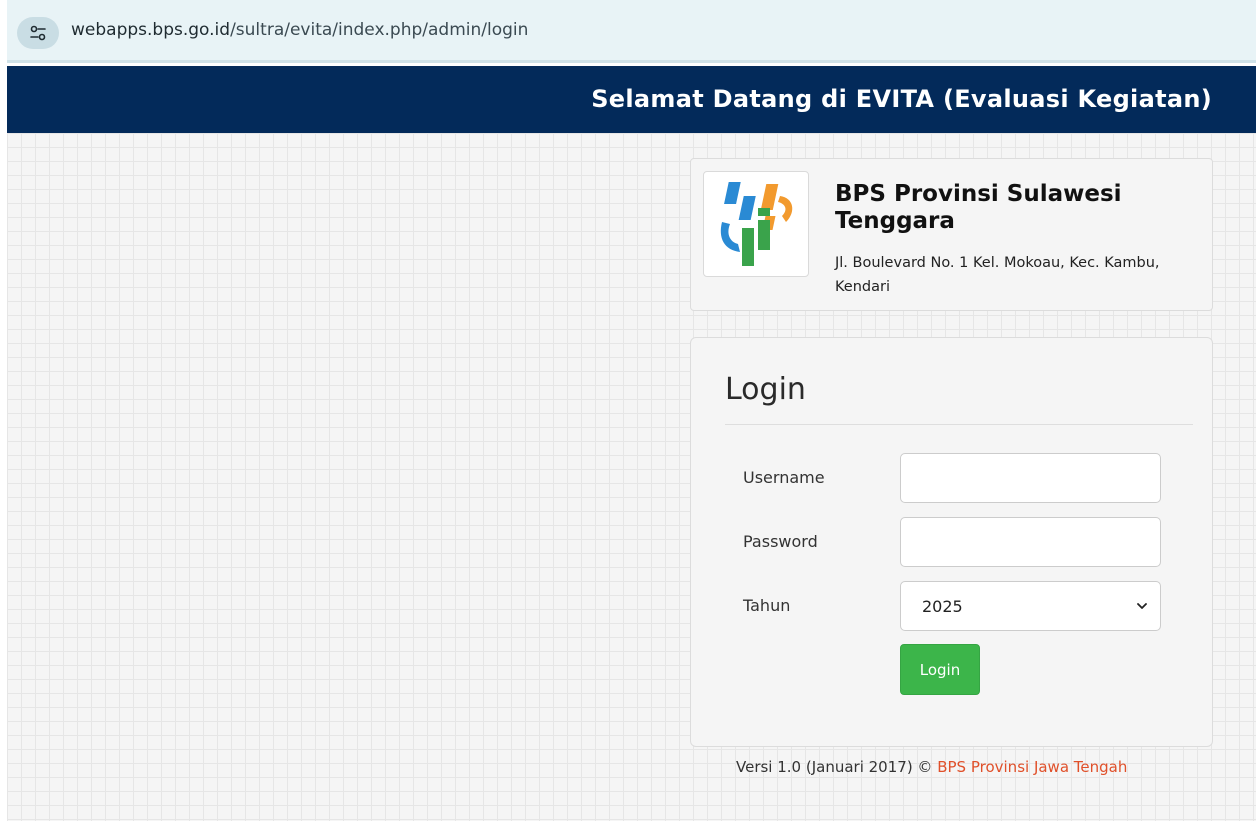 The height and width of the screenshot is (821, 1256). I want to click on password-label: Password, so click(780, 541).